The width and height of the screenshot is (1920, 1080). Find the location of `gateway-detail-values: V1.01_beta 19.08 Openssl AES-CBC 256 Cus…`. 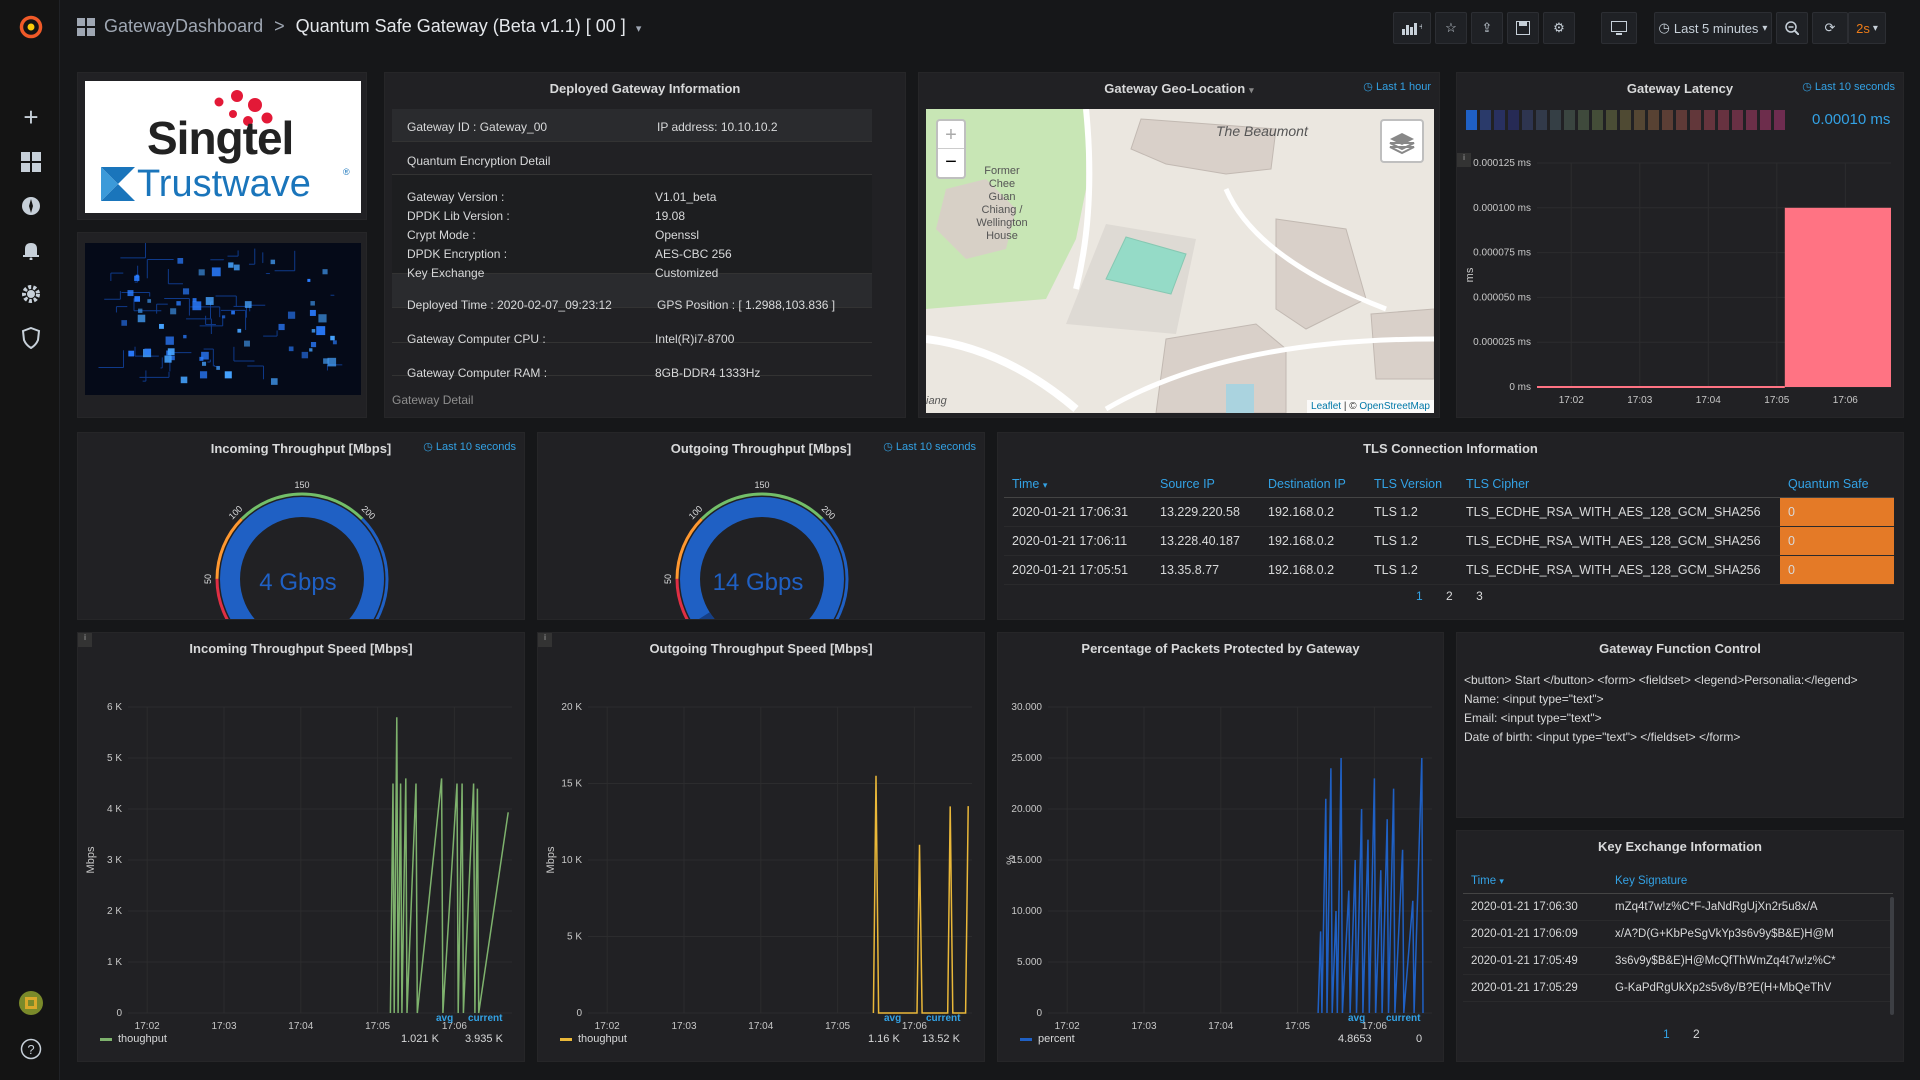

gateway-detail-values: V1.01_beta 19.08 Openssl AES-CBC 256 Cus… is located at coordinates (693, 235).